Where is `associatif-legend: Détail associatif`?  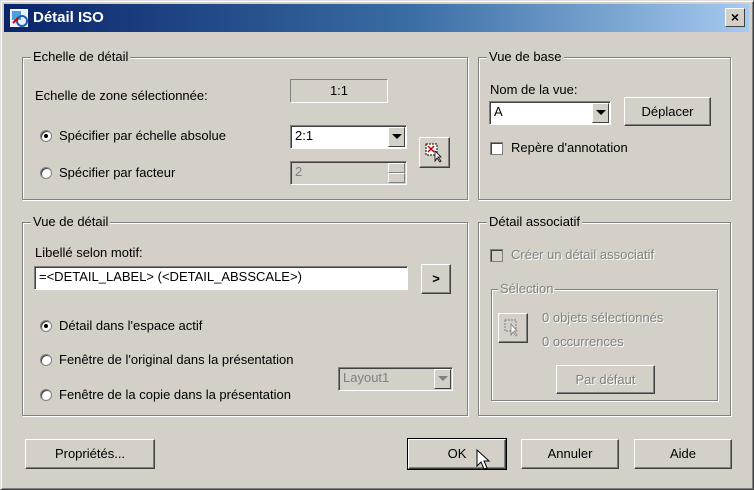 associatif-legend: Détail associatif is located at coordinates (535, 222).